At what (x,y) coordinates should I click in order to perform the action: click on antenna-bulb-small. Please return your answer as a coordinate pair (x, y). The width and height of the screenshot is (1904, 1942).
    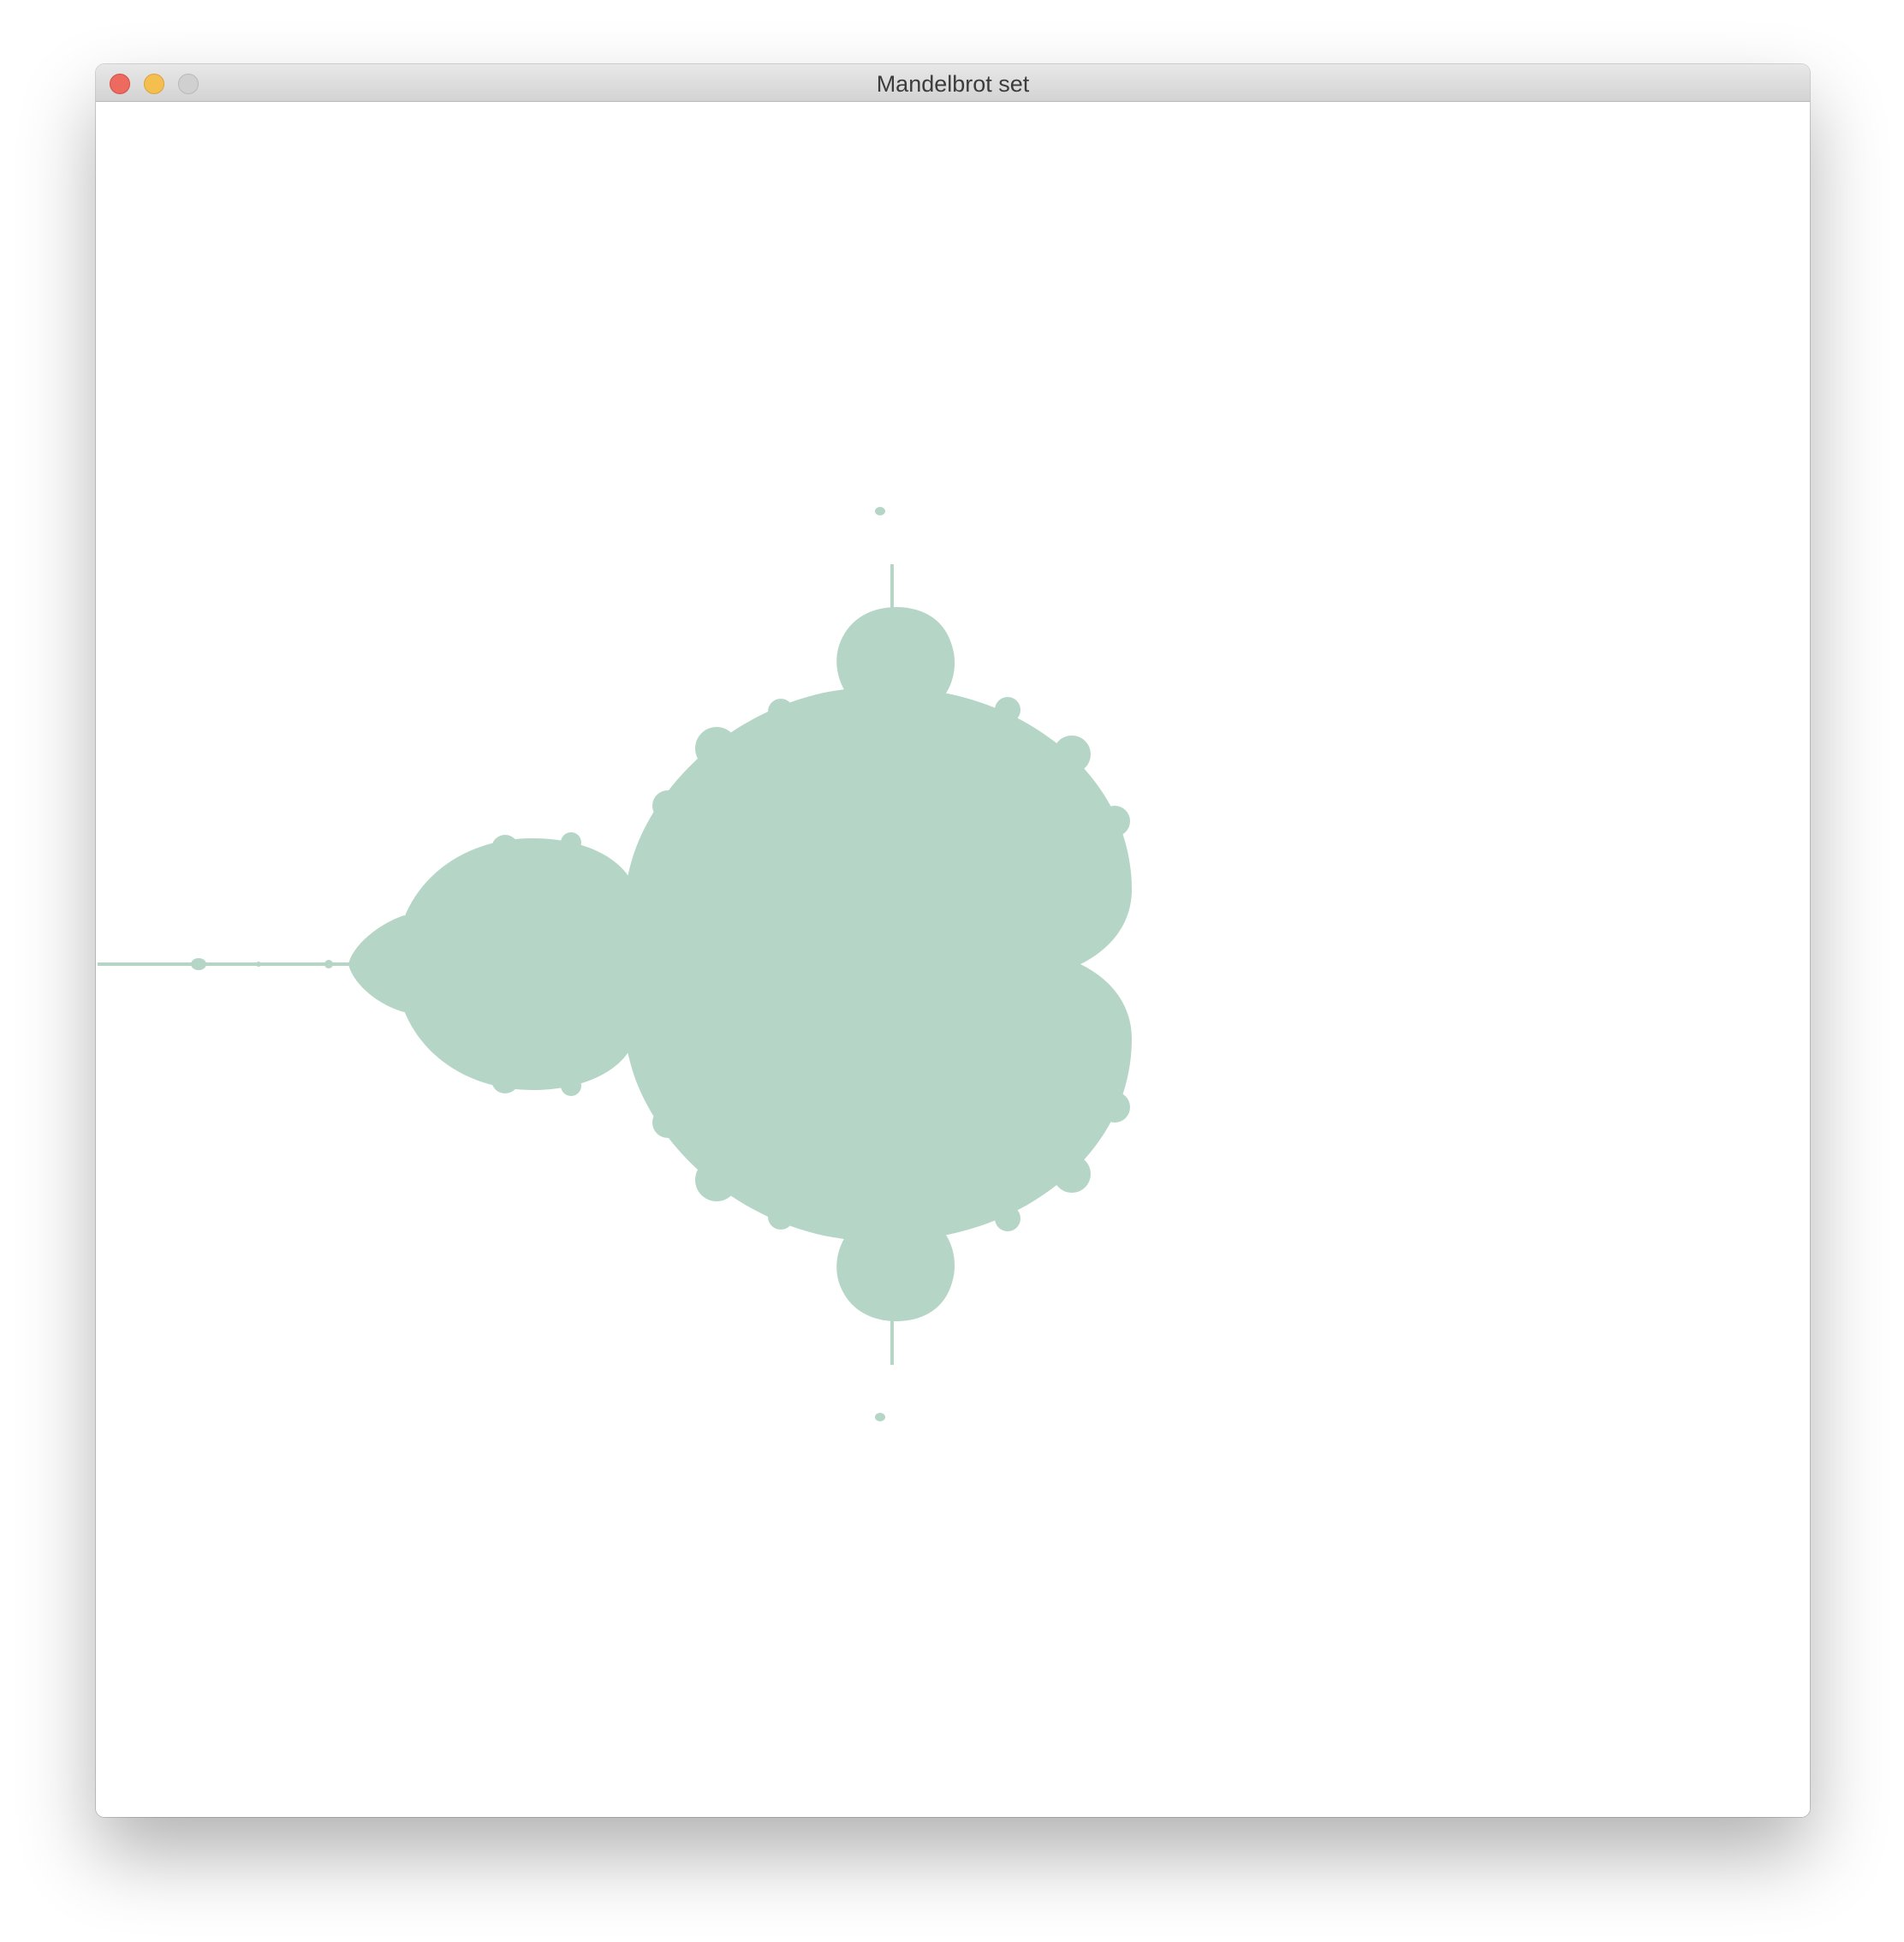
    Looking at the image, I should click on (328, 964).